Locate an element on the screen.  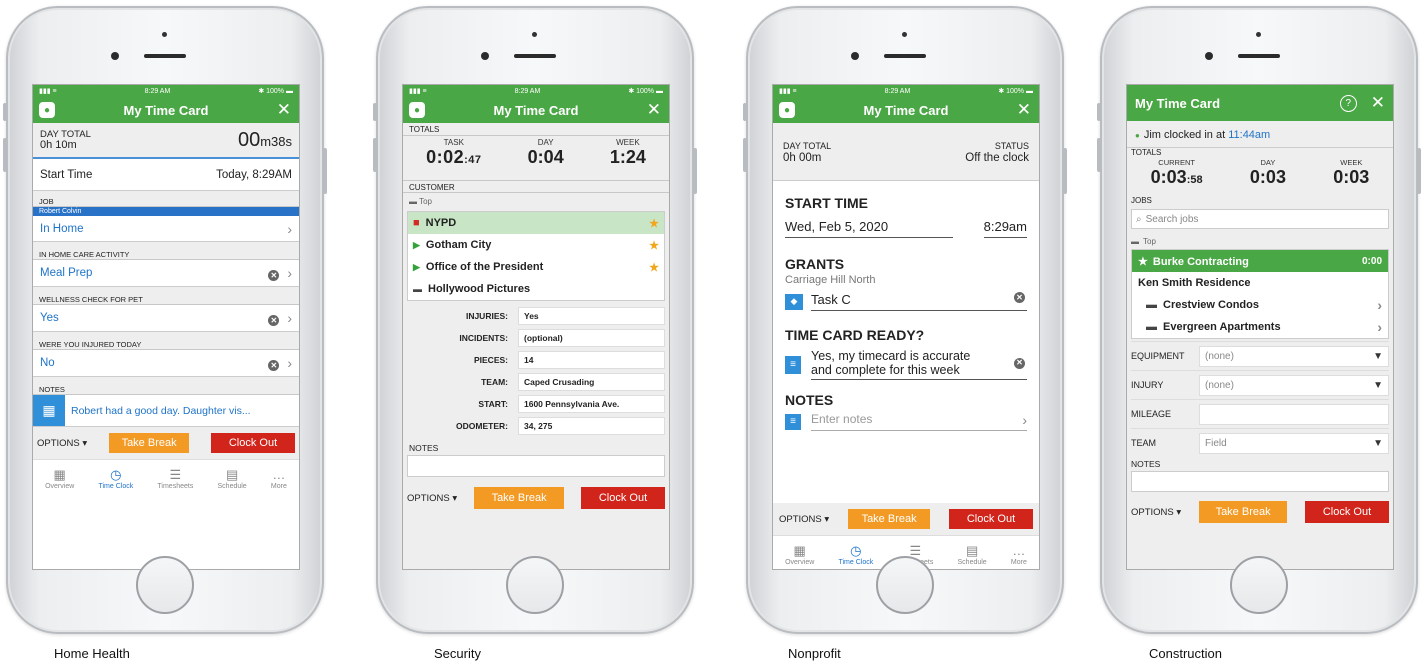
odometer-field: 34, 275 is located at coordinates (591, 426).